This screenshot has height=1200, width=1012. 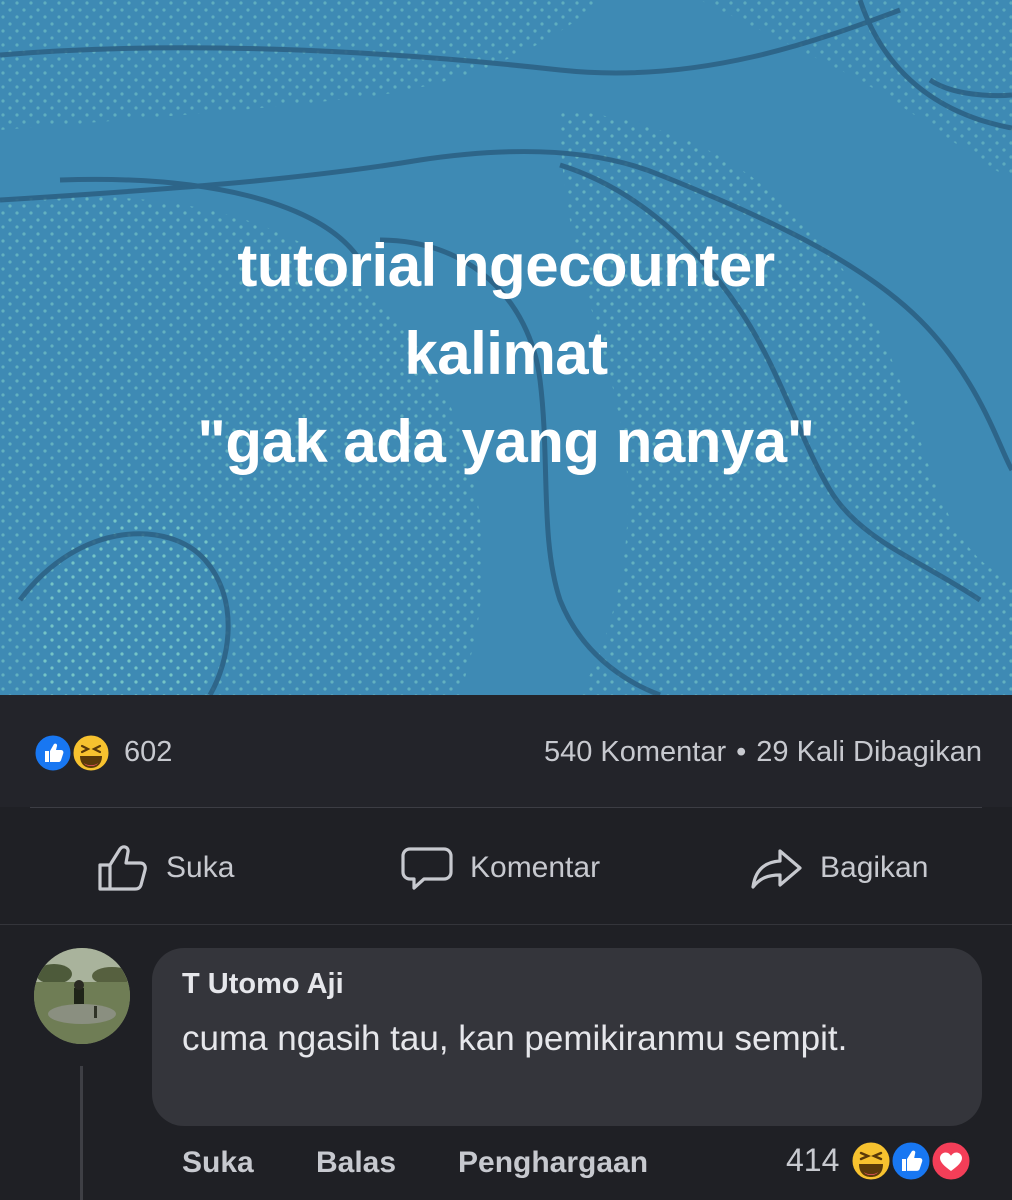 I want to click on reply-thread-line, so click(x=81, y=1133).